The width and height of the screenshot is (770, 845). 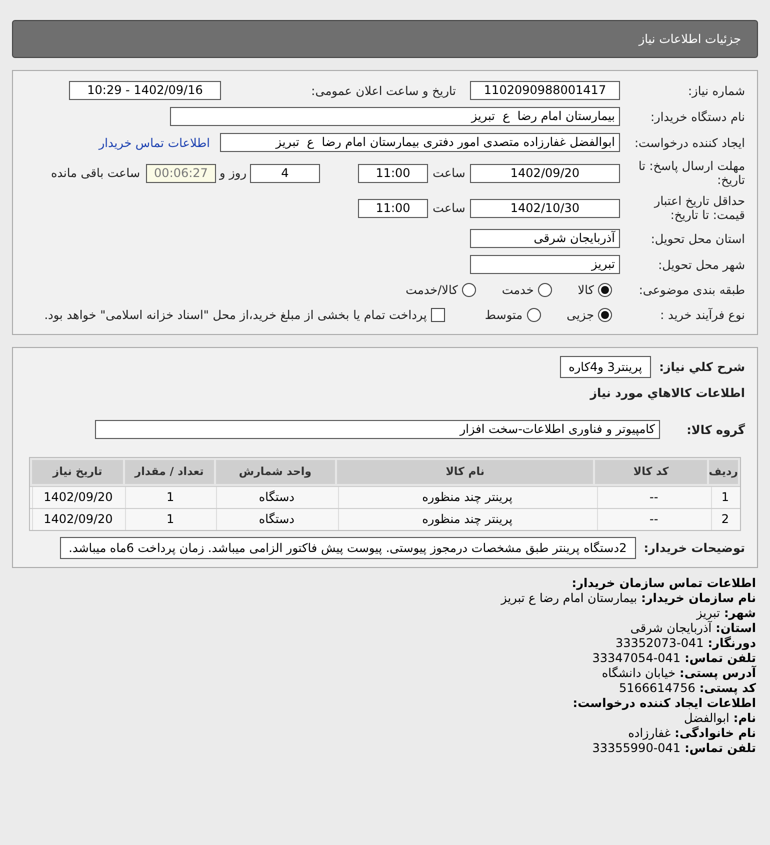 What do you see at coordinates (697, 239) in the screenshot?
I see `field-label: استان محل تحویل:` at bounding box center [697, 239].